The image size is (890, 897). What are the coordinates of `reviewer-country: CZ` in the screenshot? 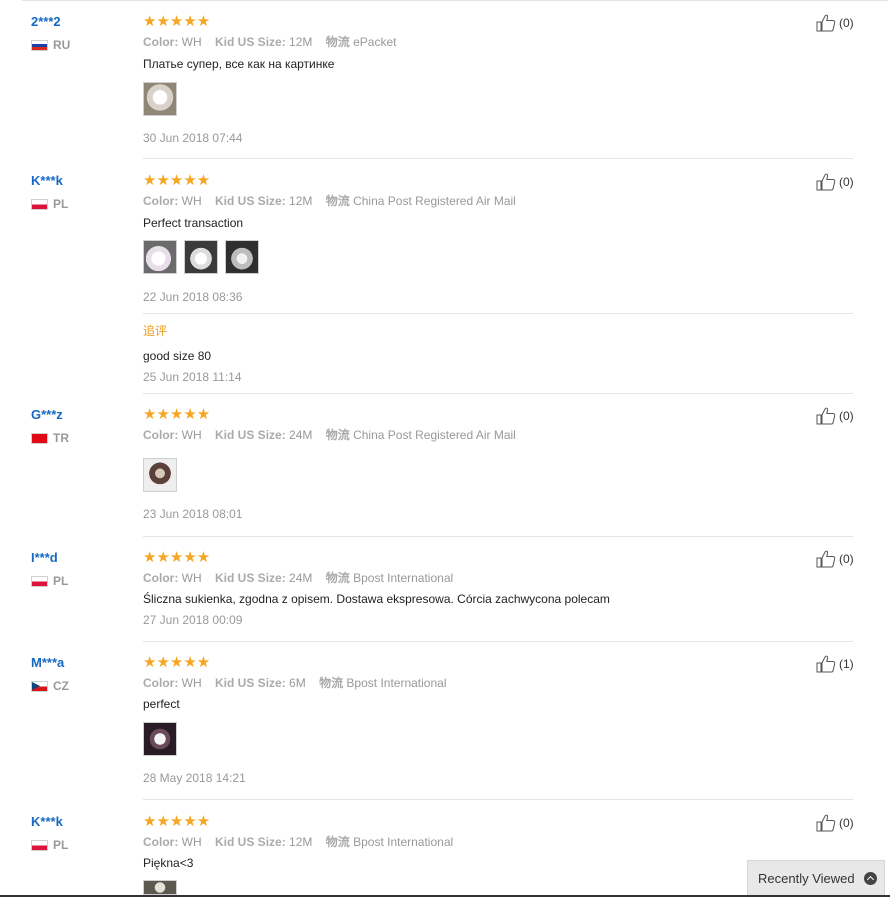 It's located at (50, 686).